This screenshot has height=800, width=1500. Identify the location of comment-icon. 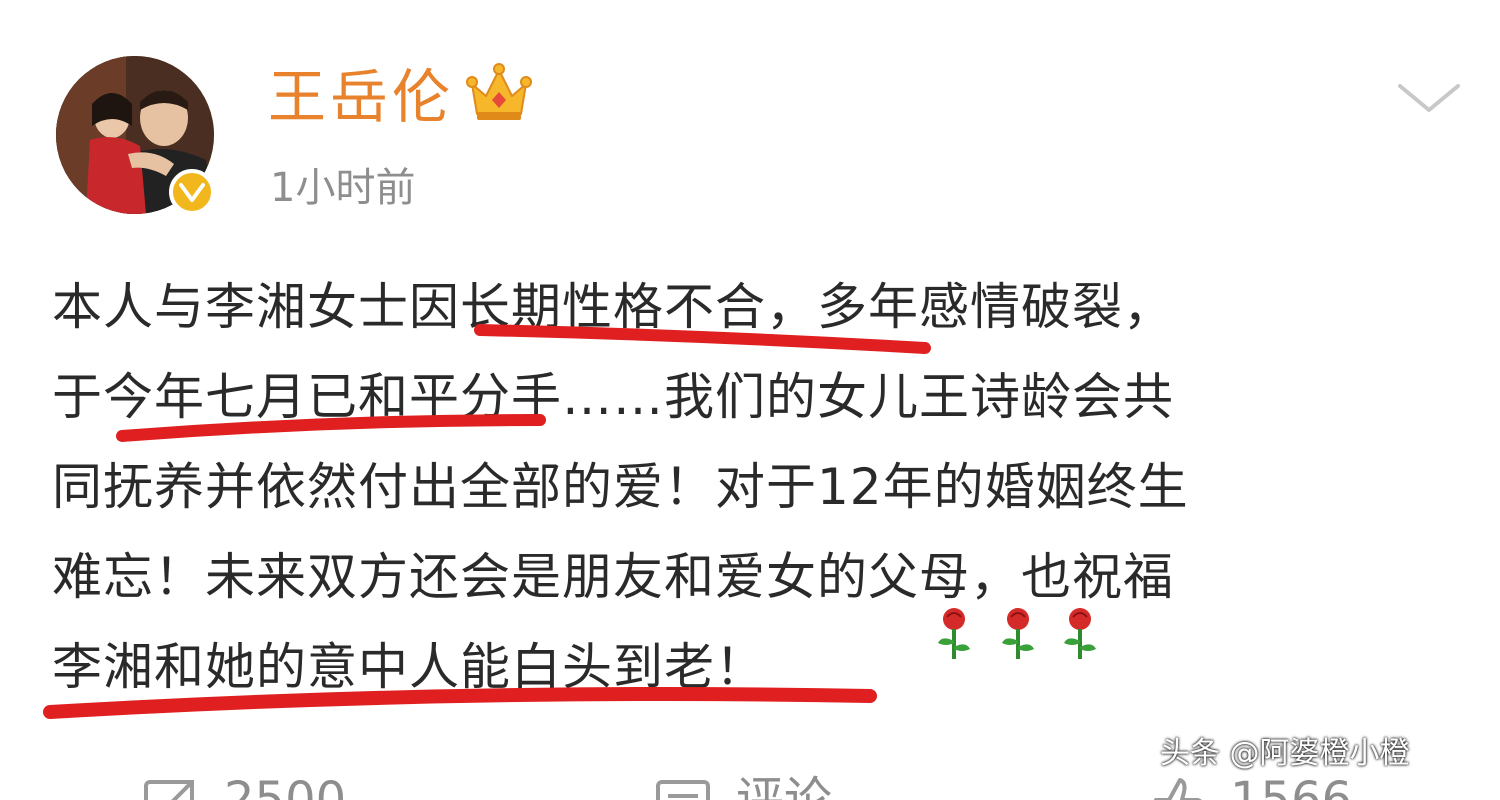
(683, 790).